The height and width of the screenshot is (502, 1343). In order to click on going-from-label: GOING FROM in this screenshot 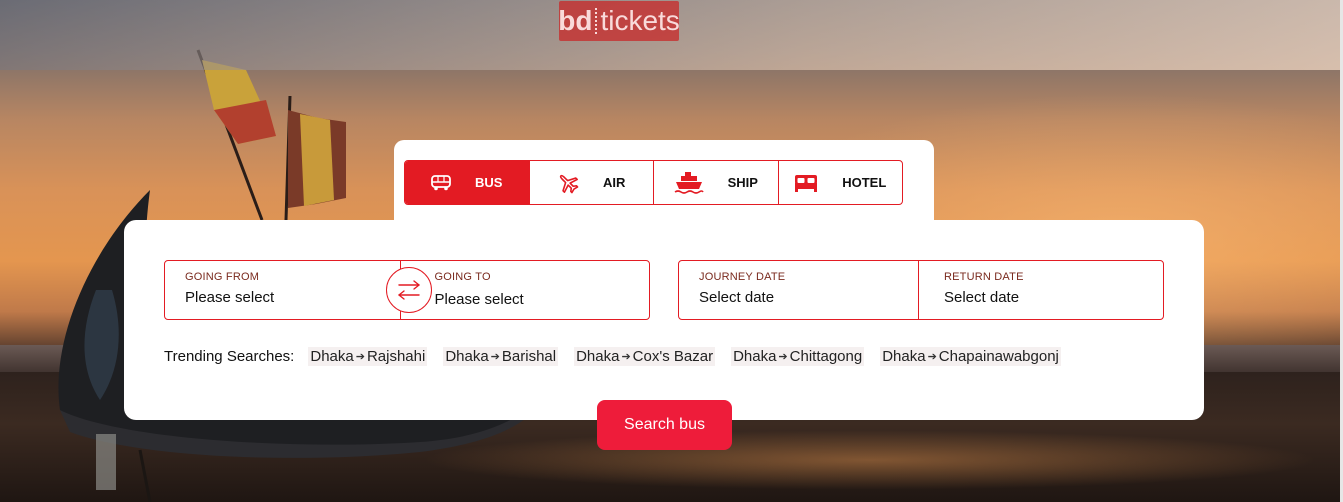, I will do `click(222, 277)`.